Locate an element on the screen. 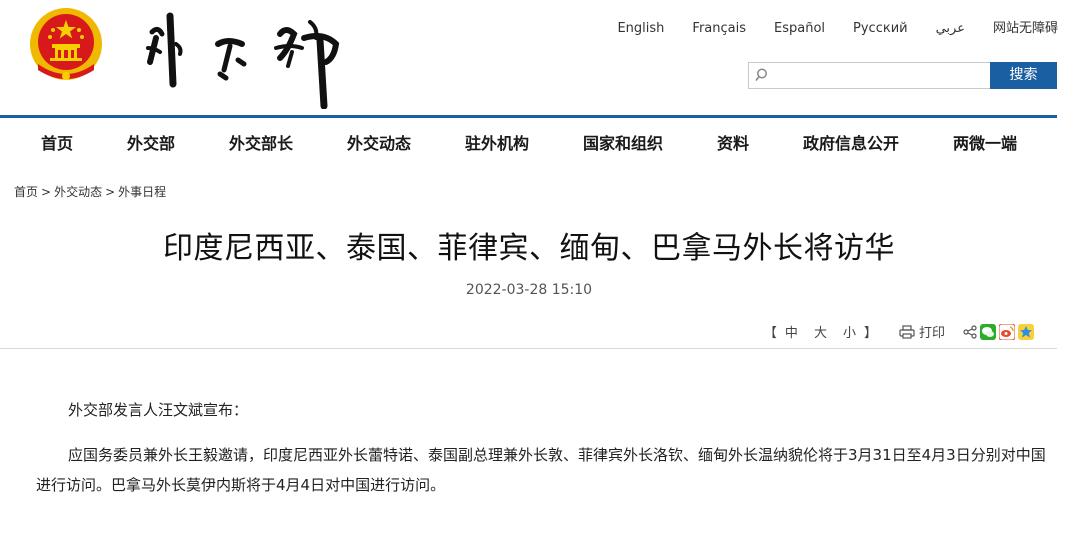 The height and width of the screenshot is (542, 1080). article-divider is located at coordinates (528, 348).